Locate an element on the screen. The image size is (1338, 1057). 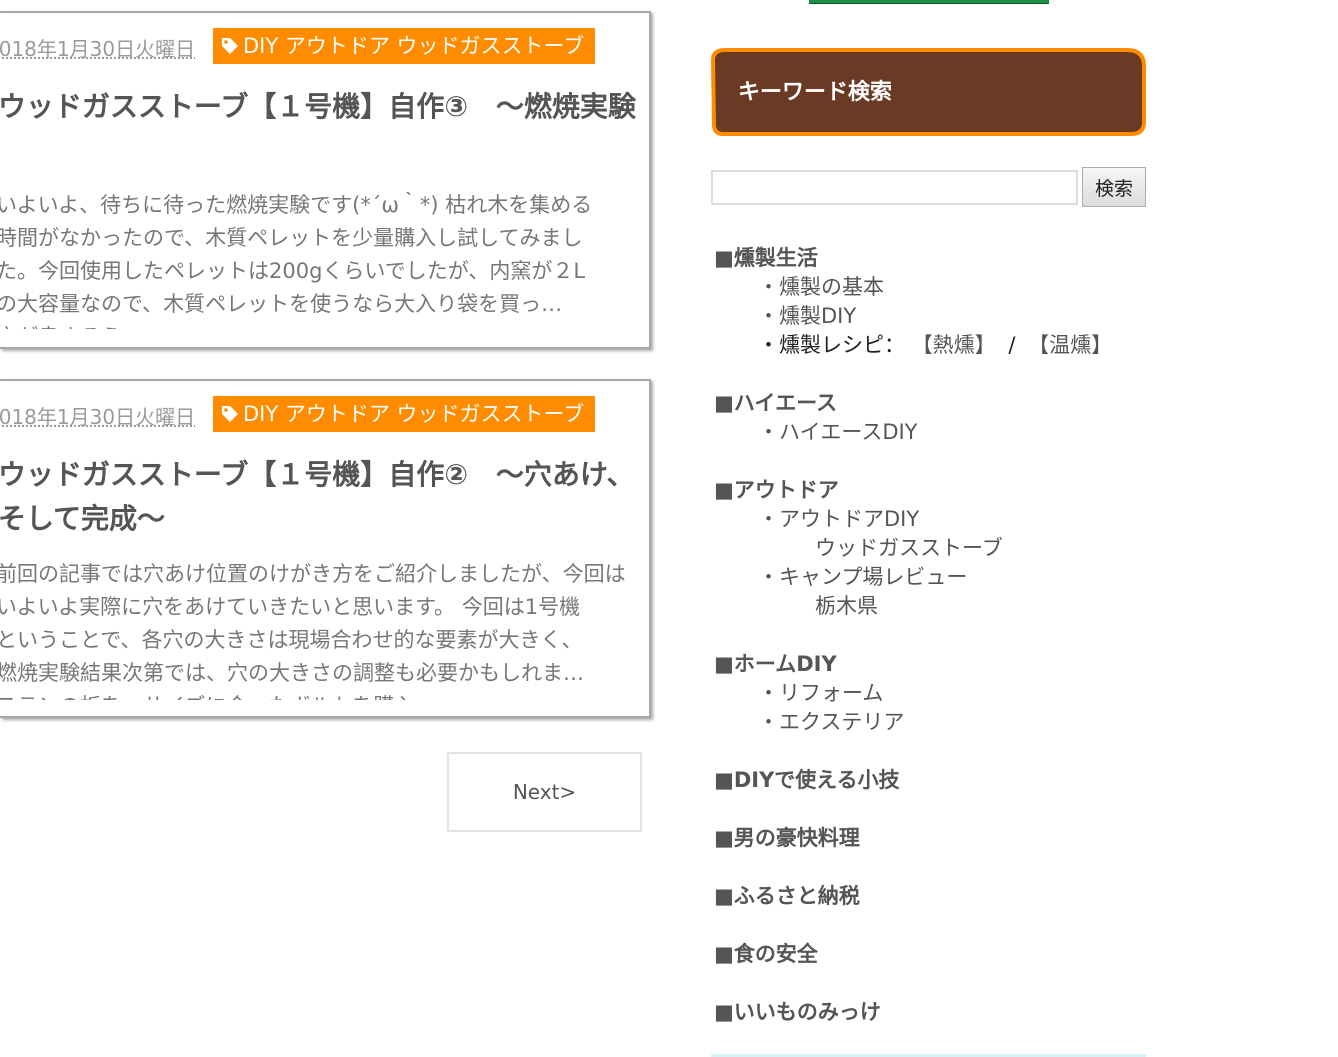
recipe-link-hot-smoke: 【熱燻】 is located at coordinates (954, 345).